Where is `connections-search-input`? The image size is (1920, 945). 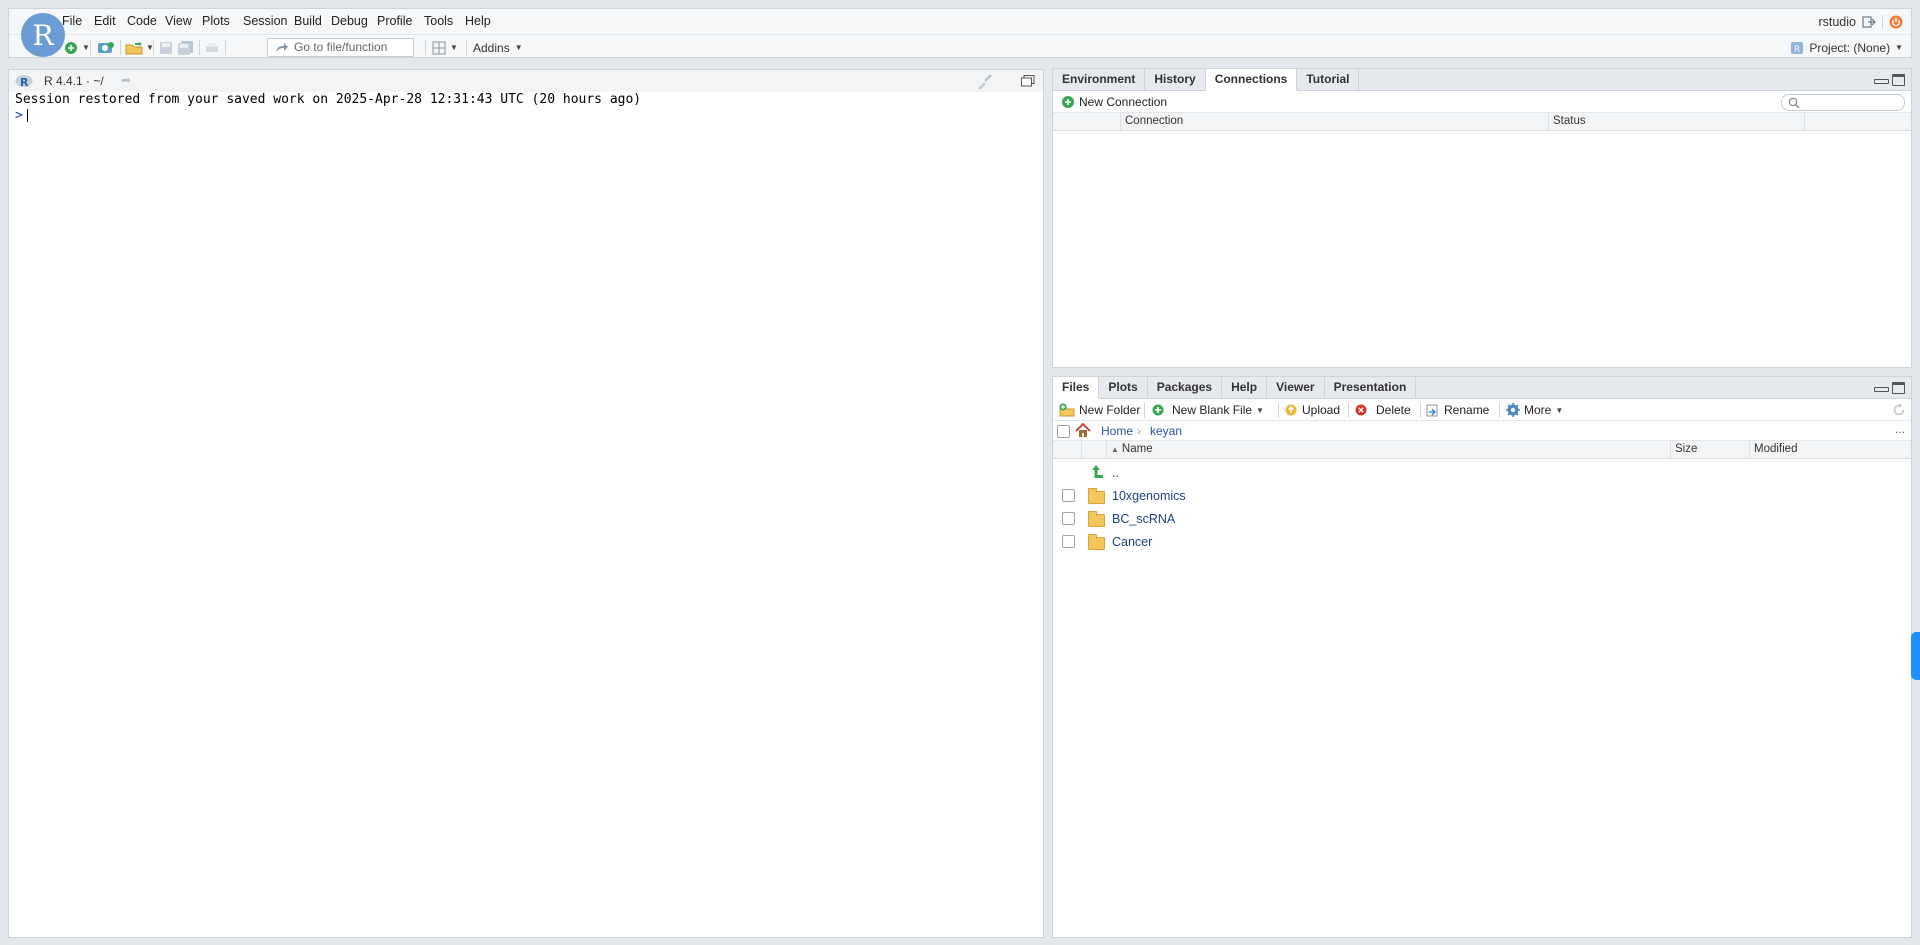
connections-search-input is located at coordinates (1843, 102).